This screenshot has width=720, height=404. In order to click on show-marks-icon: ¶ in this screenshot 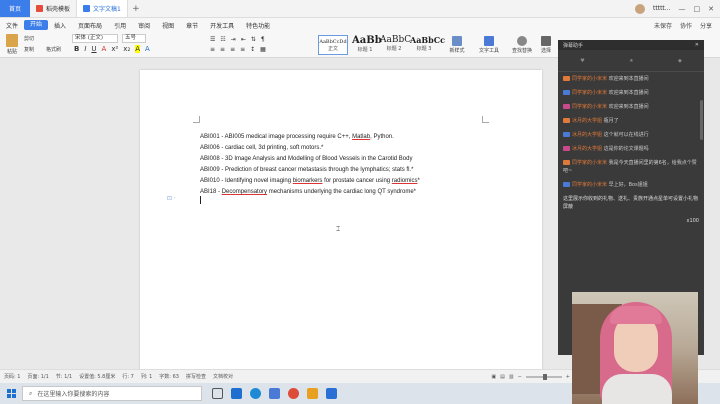, I will do `click(263, 39)`.